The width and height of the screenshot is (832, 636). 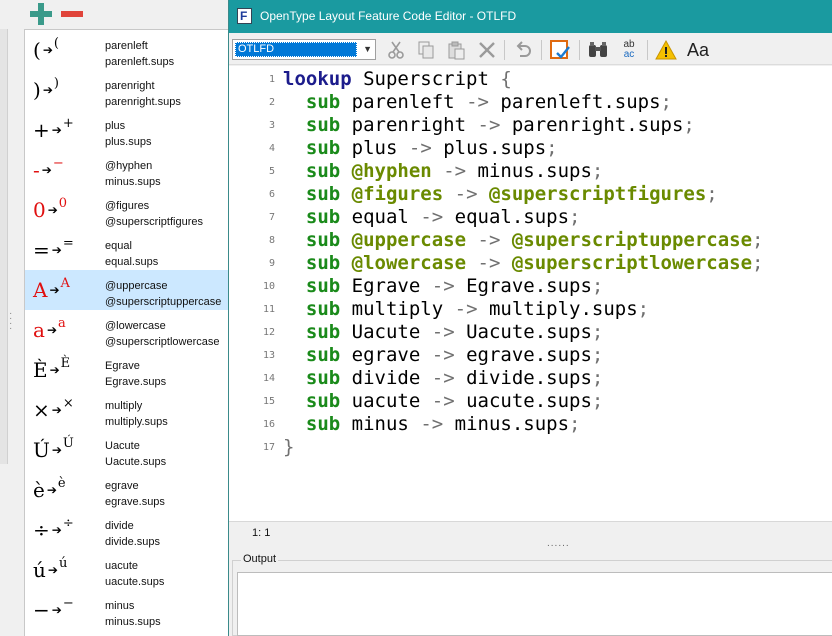 I want to click on line-number: 2, so click(x=271, y=102).